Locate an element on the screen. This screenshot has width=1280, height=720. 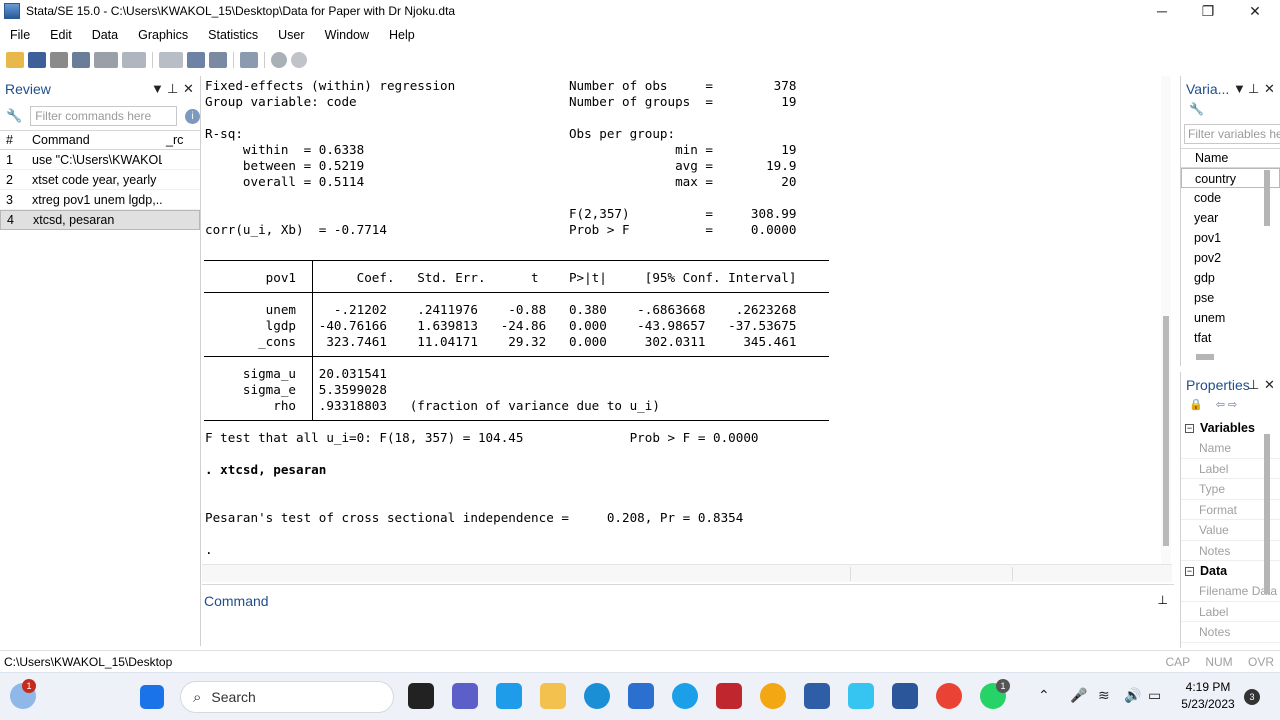
open-icon is located at coordinates (15, 60).